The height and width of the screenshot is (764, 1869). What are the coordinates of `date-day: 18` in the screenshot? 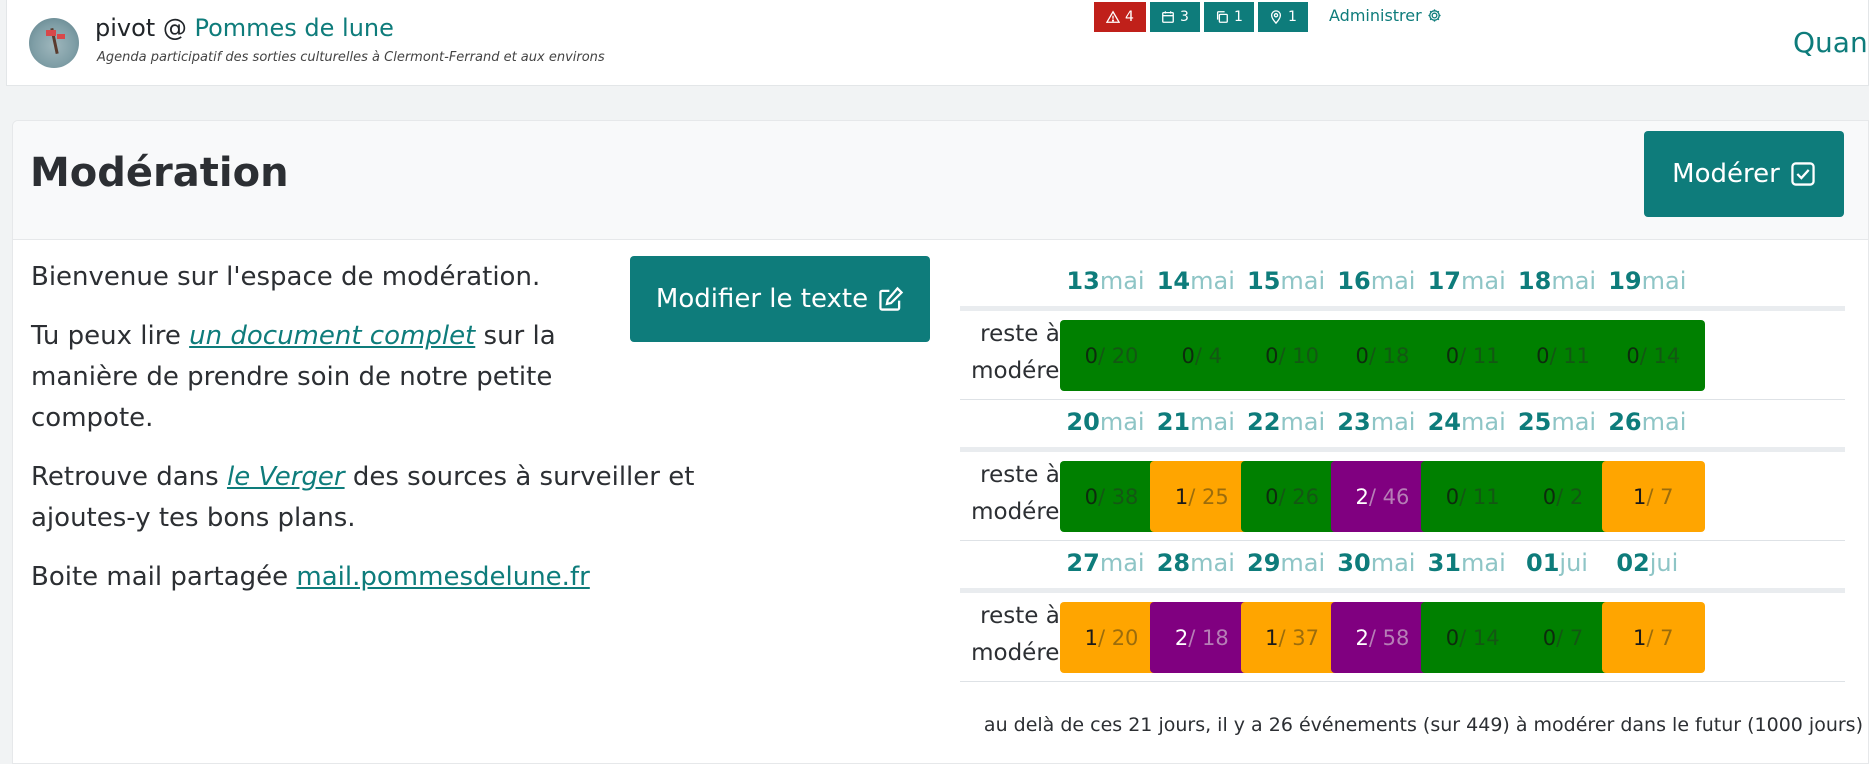 It's located at (1534, 281).